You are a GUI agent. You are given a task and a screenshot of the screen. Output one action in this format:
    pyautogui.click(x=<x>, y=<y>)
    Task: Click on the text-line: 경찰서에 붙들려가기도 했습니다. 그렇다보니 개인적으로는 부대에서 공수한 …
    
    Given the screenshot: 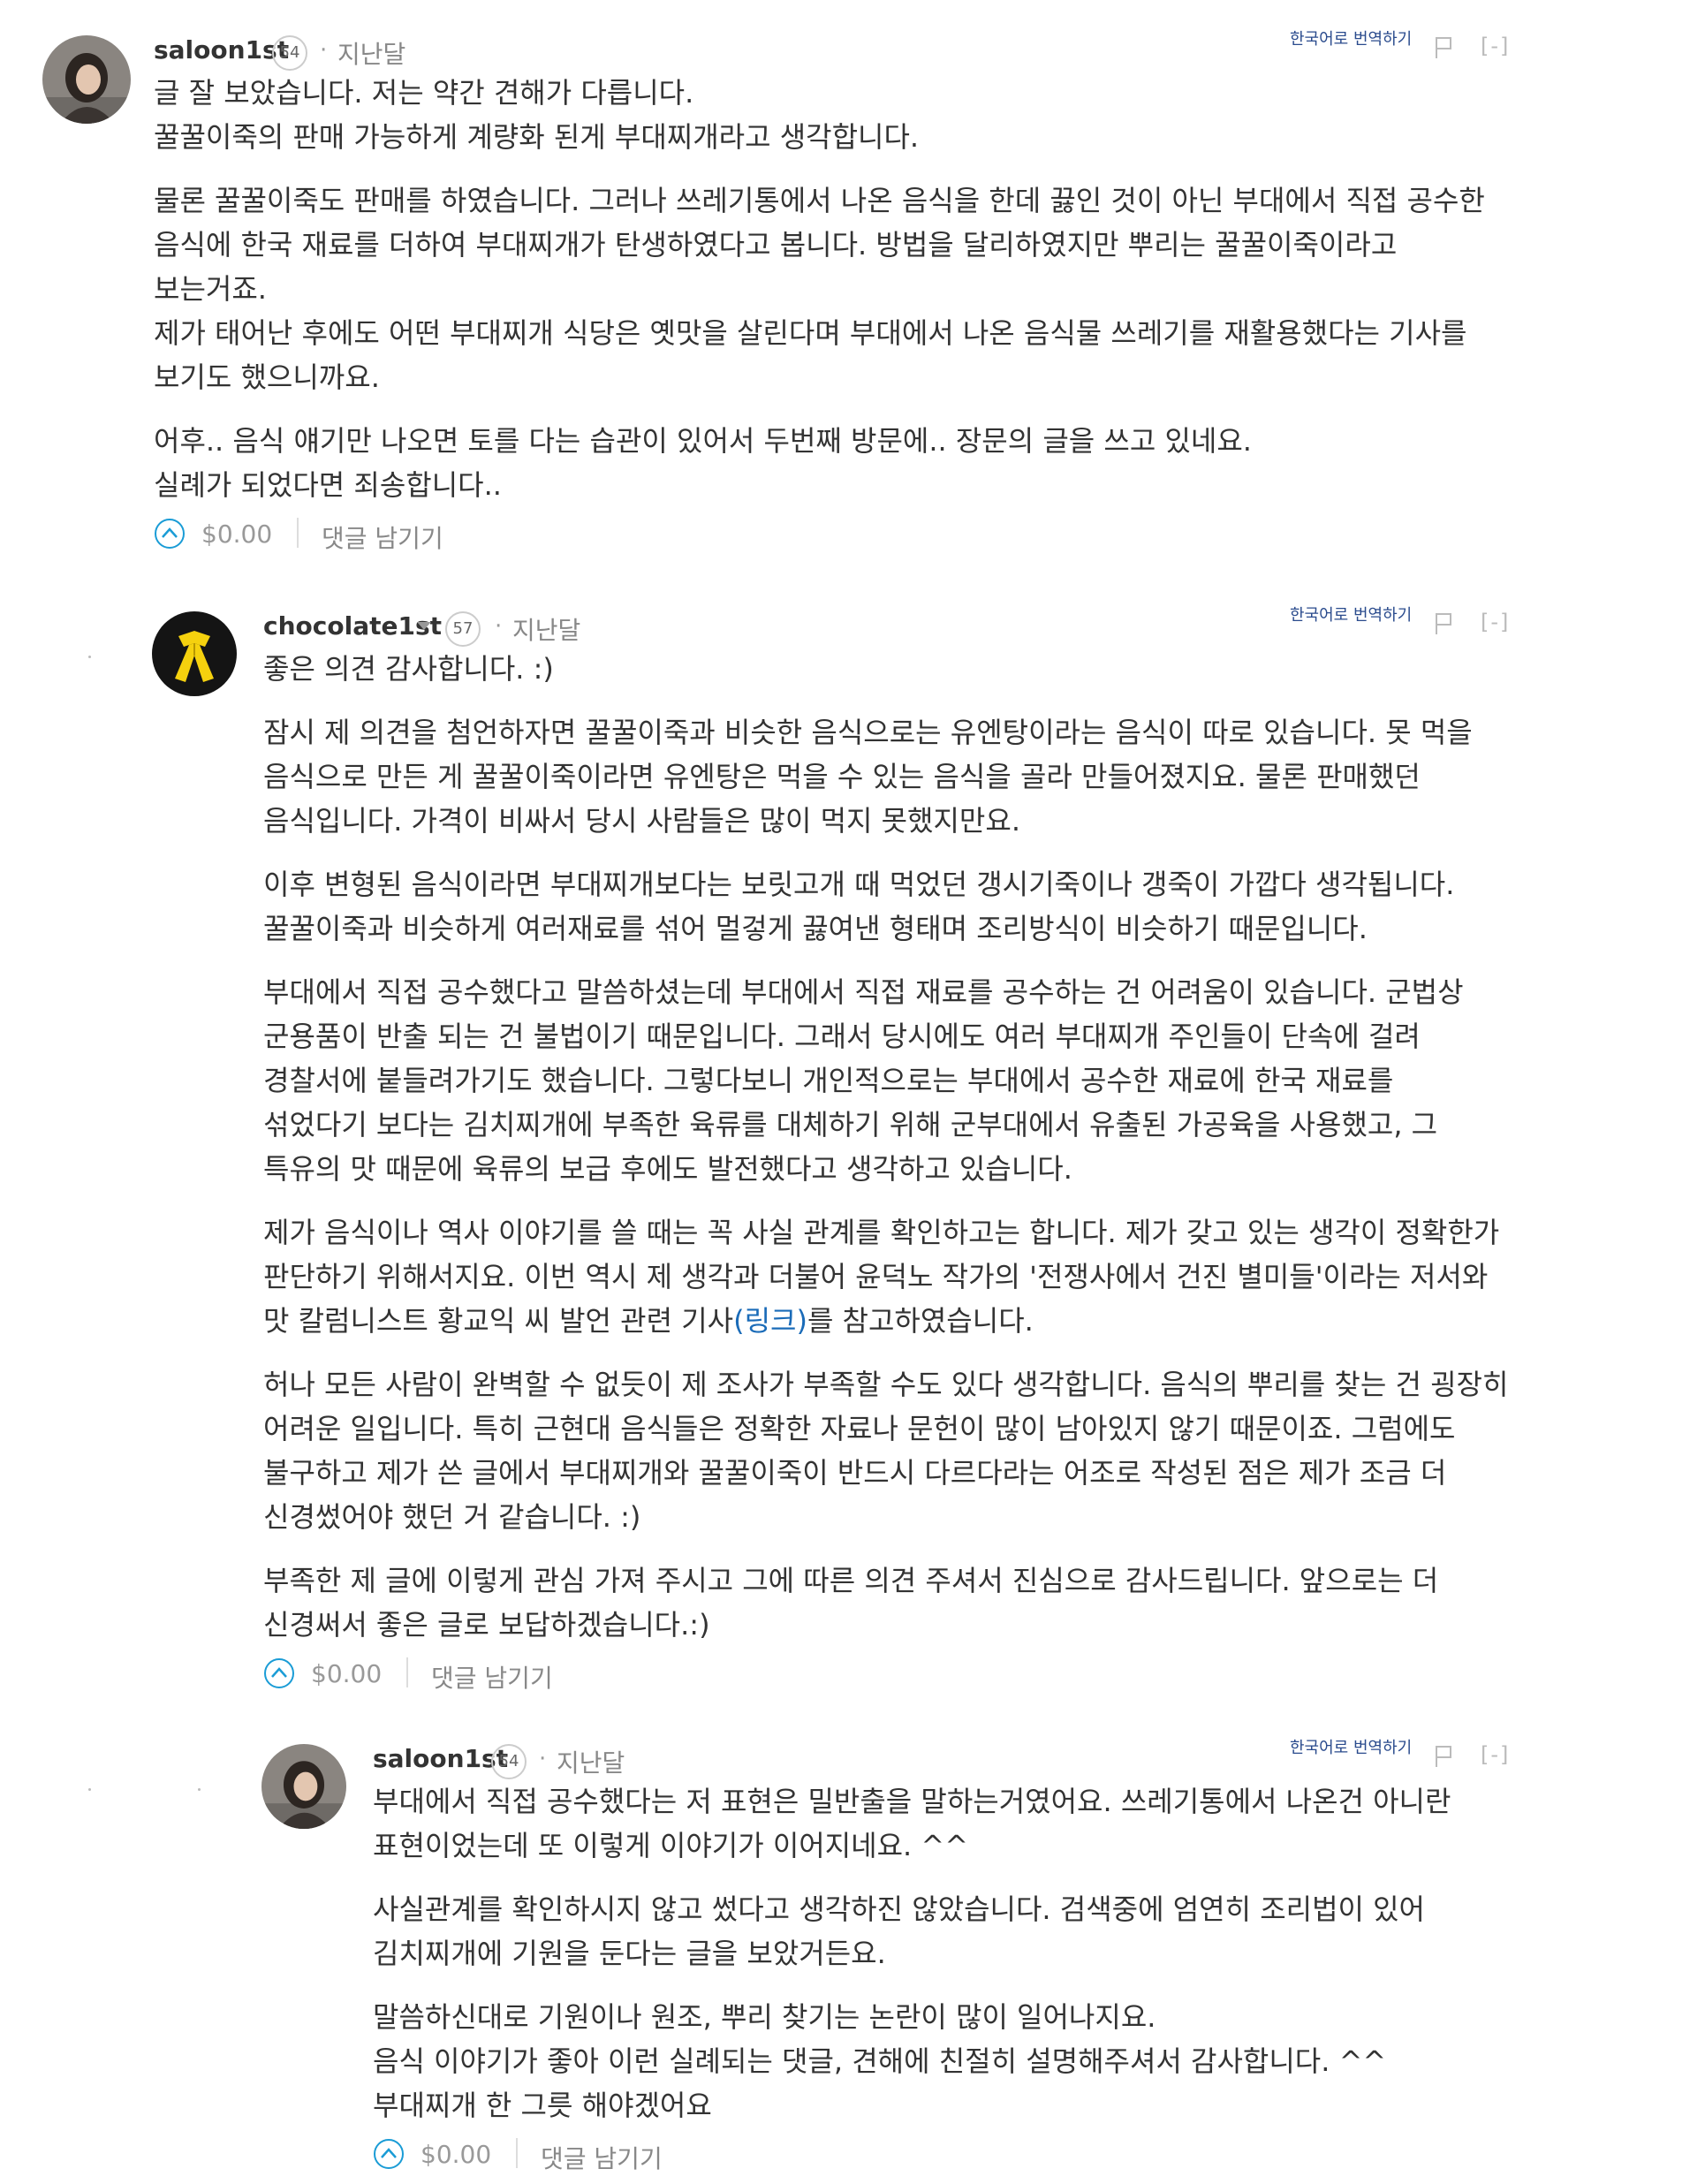 What is the action you would take?
    pyautogui.click(x=829, y=1080)
    